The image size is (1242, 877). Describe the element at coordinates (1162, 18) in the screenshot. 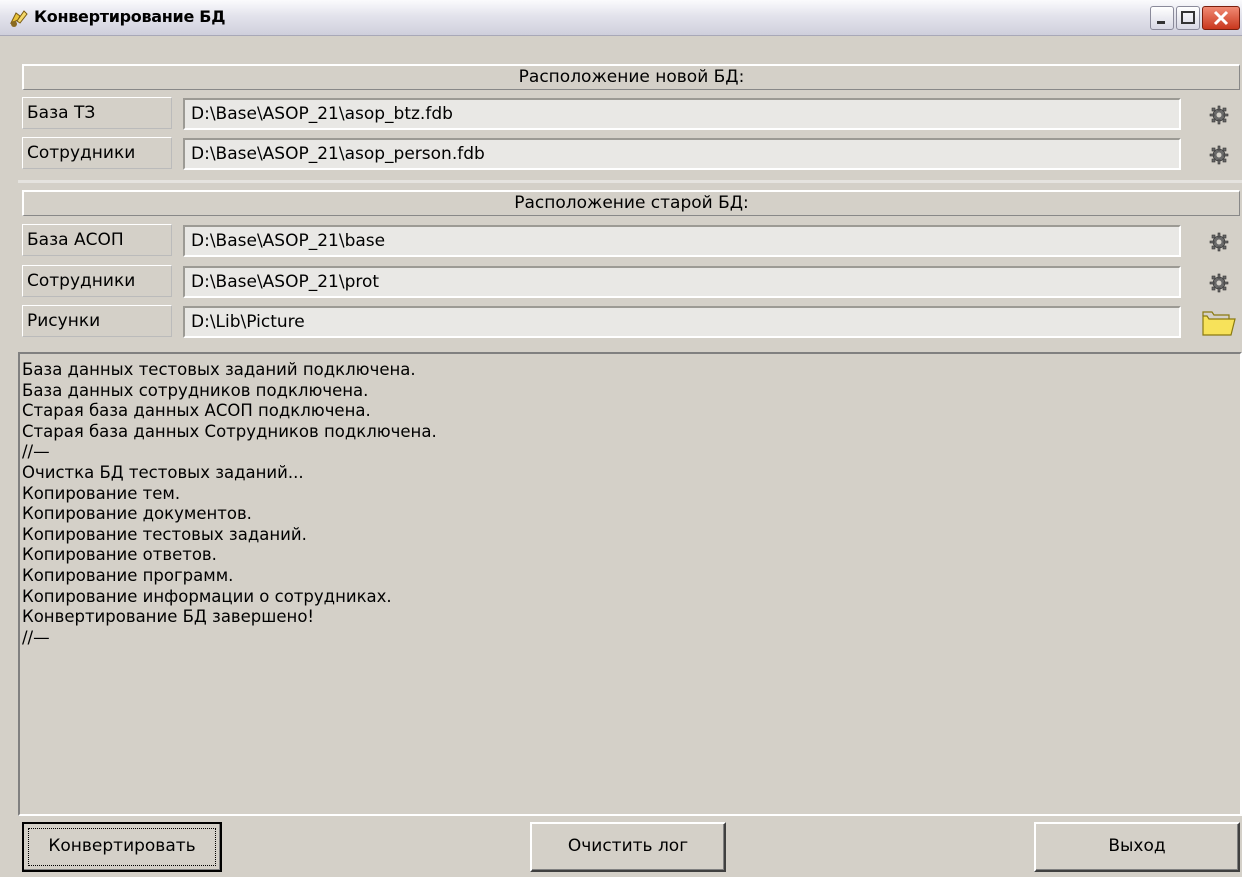

I see `minimize-button` at that location.